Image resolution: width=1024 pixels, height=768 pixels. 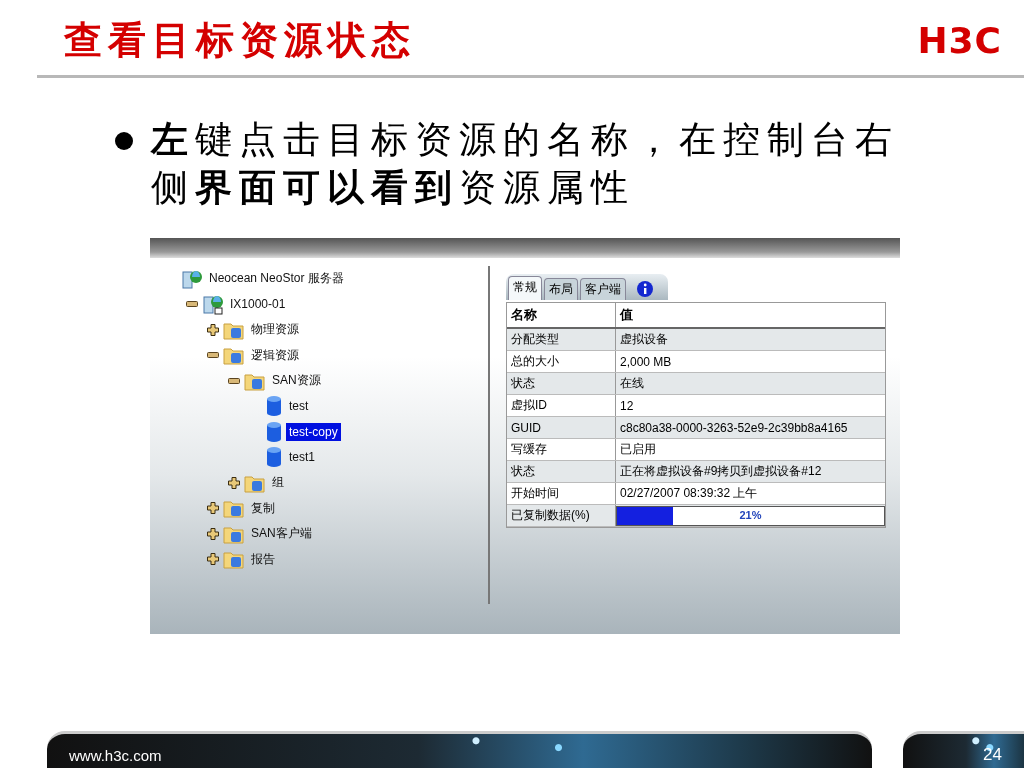 What do you see at coordinates (258, 304) in the screenshot?
I see `tree-item: IX1000-01` at bounding box center [258, 304].